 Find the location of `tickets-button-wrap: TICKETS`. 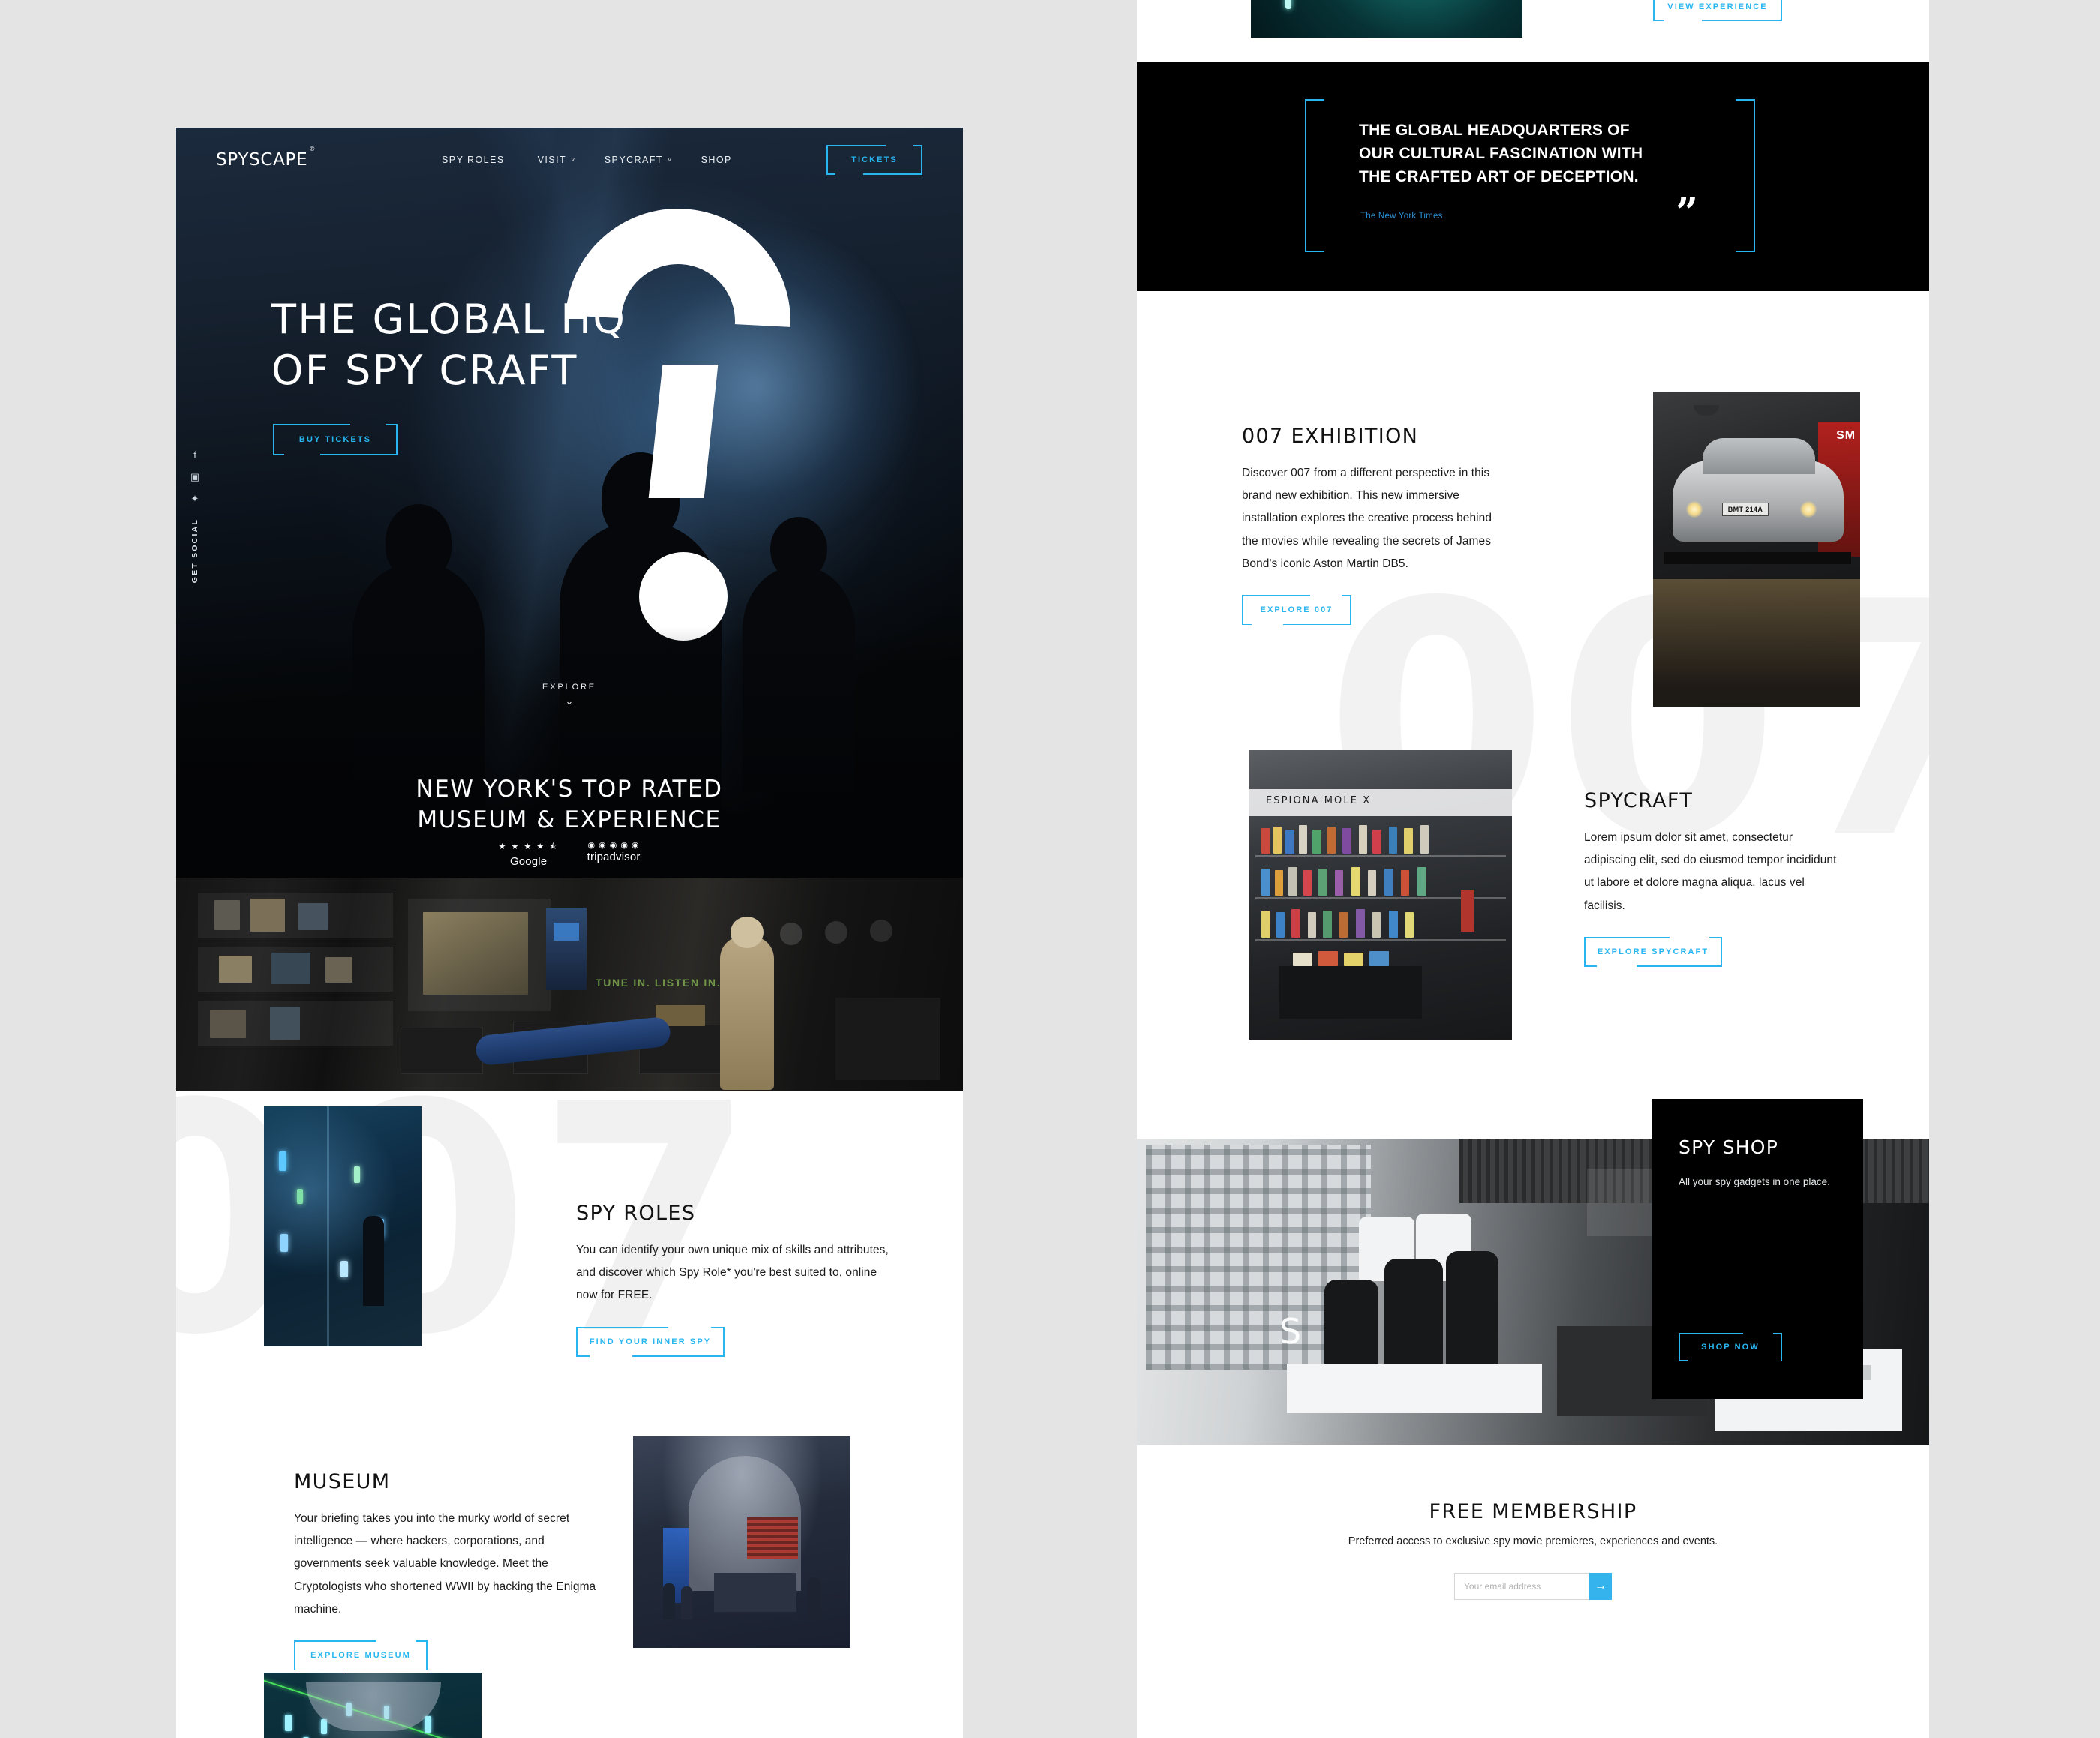

tickets-button-wrap: TICKETS is located at coordinates (874, 160).